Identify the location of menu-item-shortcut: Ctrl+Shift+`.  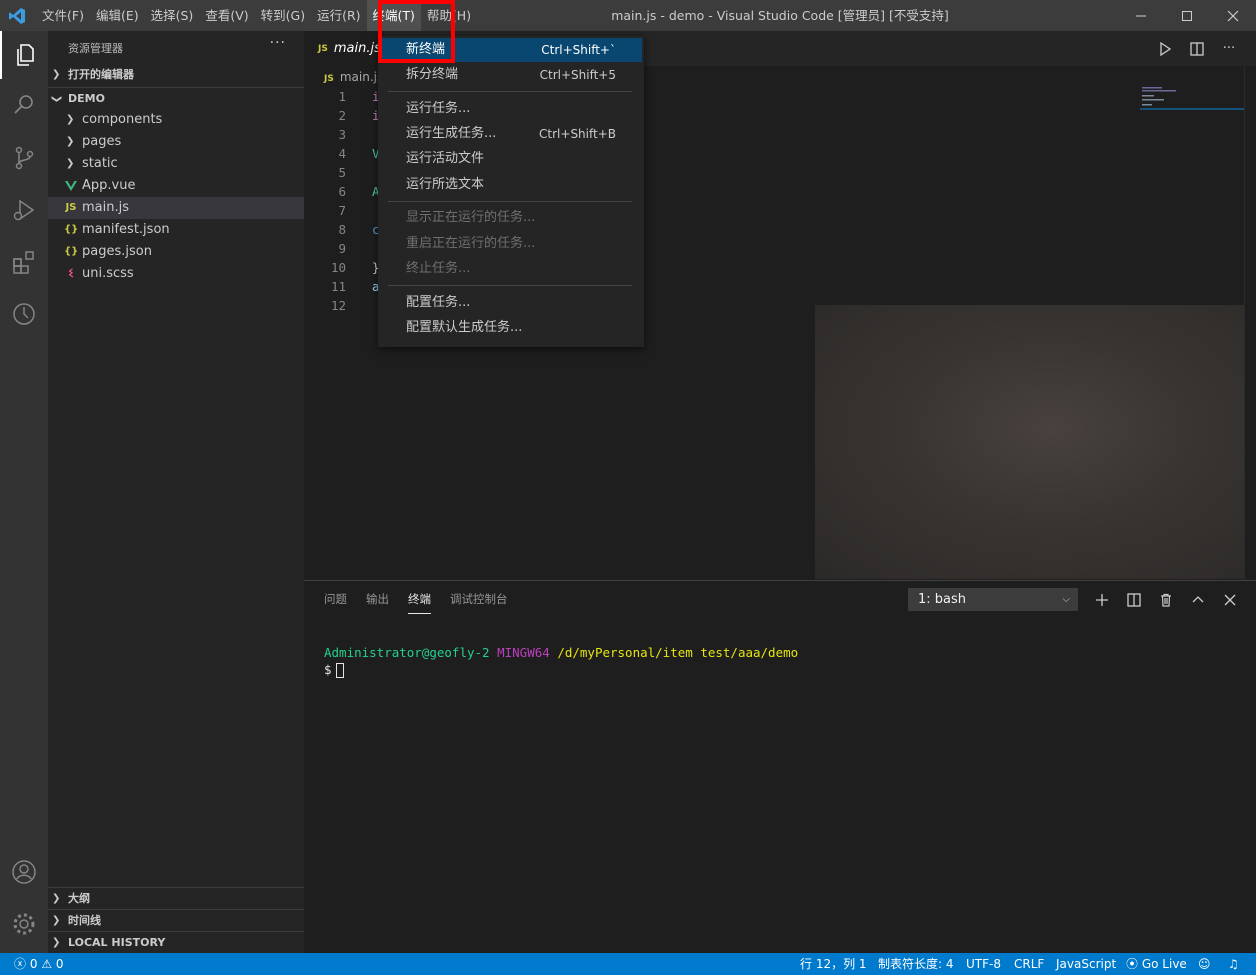
(578, 50).